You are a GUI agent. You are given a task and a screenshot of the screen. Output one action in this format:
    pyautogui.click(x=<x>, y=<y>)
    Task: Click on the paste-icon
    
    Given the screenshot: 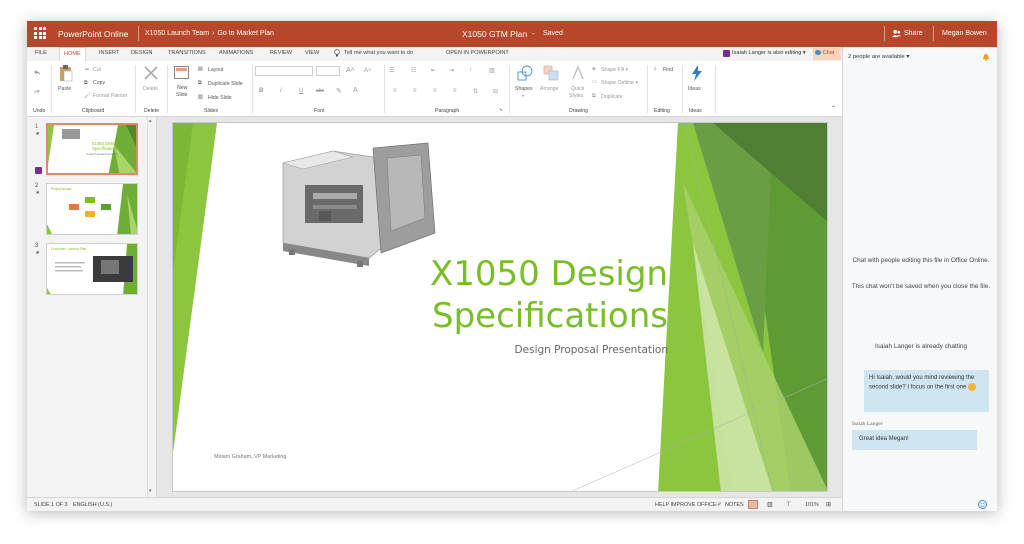 What is the action you would take?
    pyautogui.click(x=66, y=73)
    